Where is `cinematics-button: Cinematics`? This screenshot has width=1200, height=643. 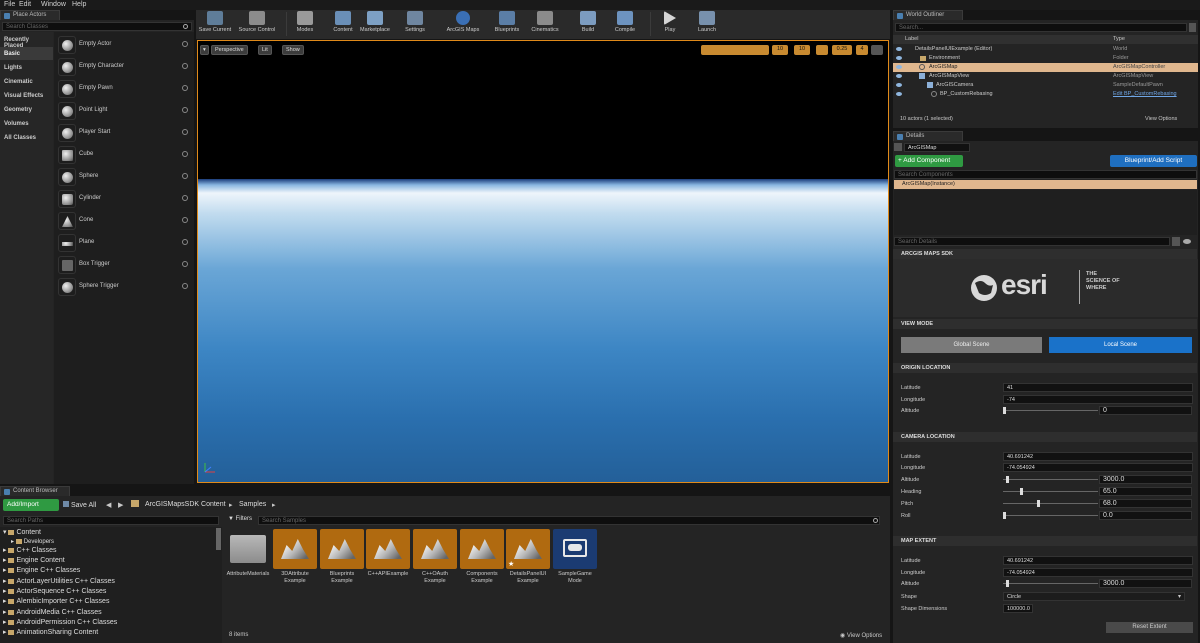
cinematics-button: Cinematics is located at coordinates (545, 24).